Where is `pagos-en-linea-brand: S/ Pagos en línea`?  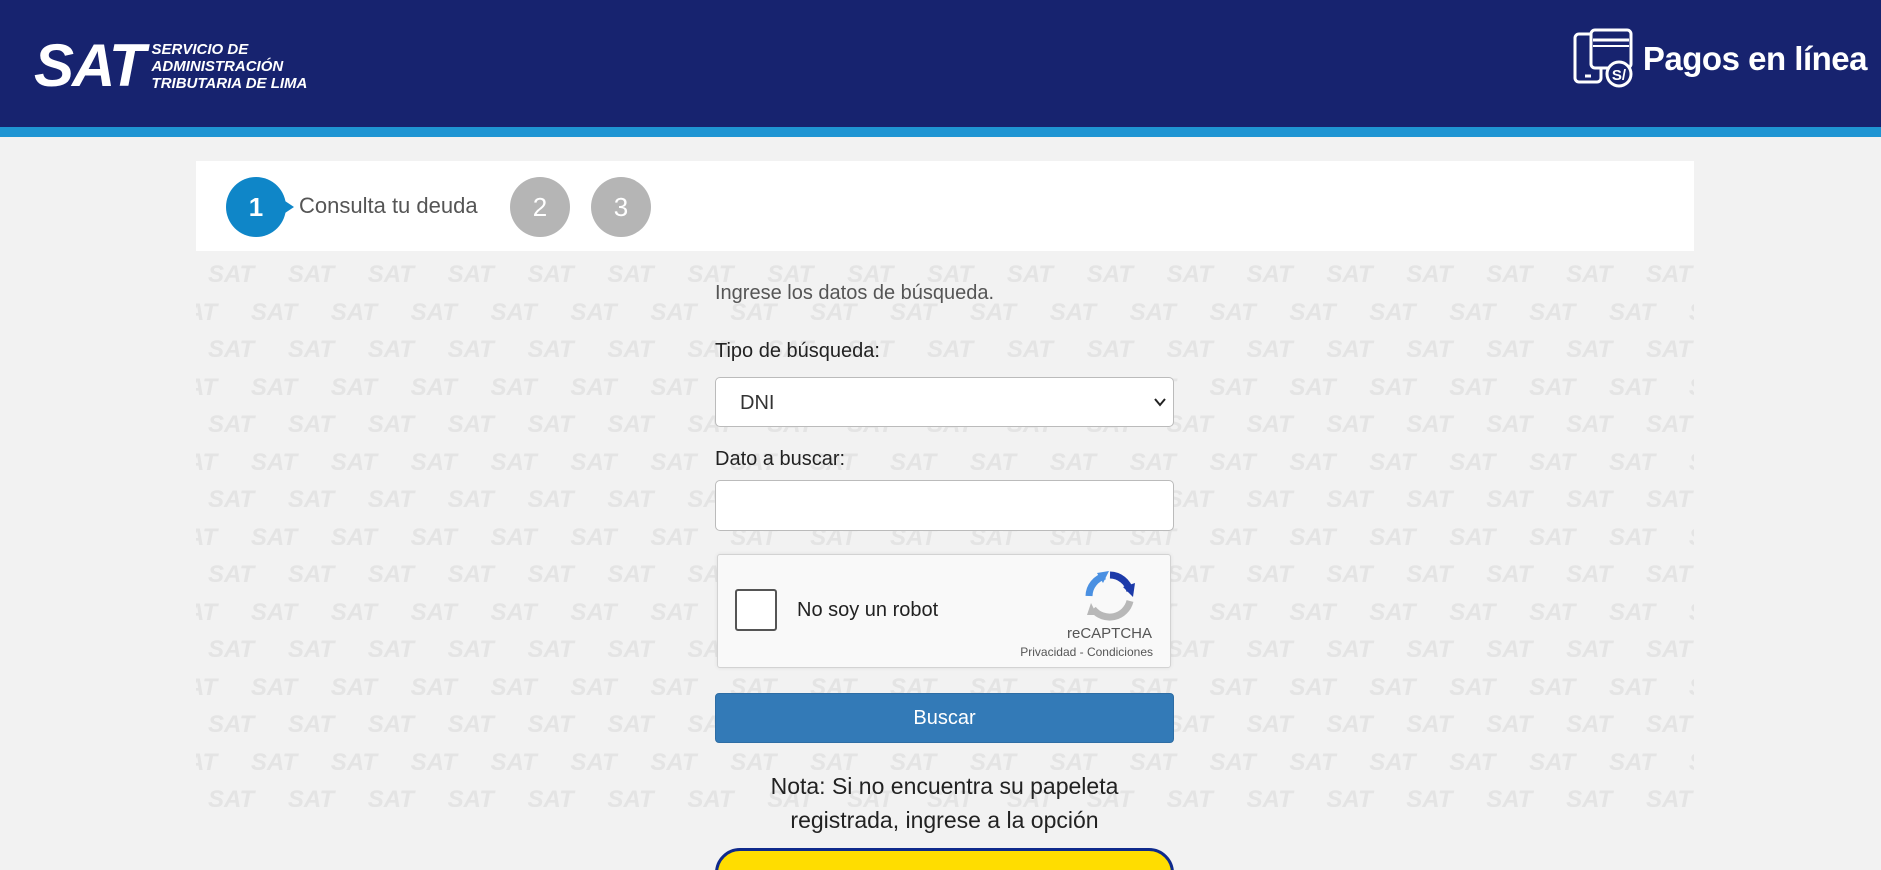 pagos-en-linea-brand: S/ Pagos en línea is located at coordinates (1719, 59).